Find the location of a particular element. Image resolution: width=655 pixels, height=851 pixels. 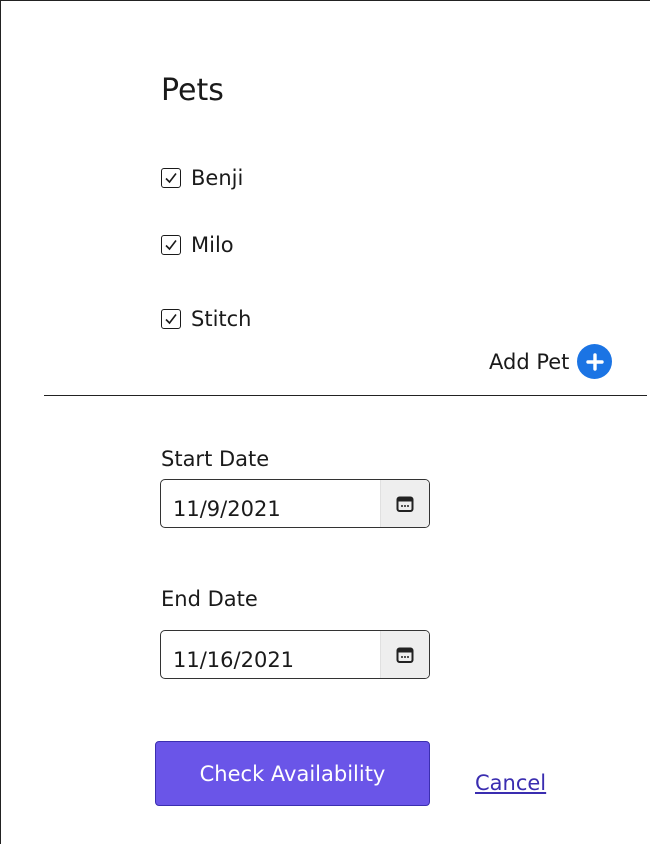

add-pet-button: Add Pet is located at coordinates (551, 361).